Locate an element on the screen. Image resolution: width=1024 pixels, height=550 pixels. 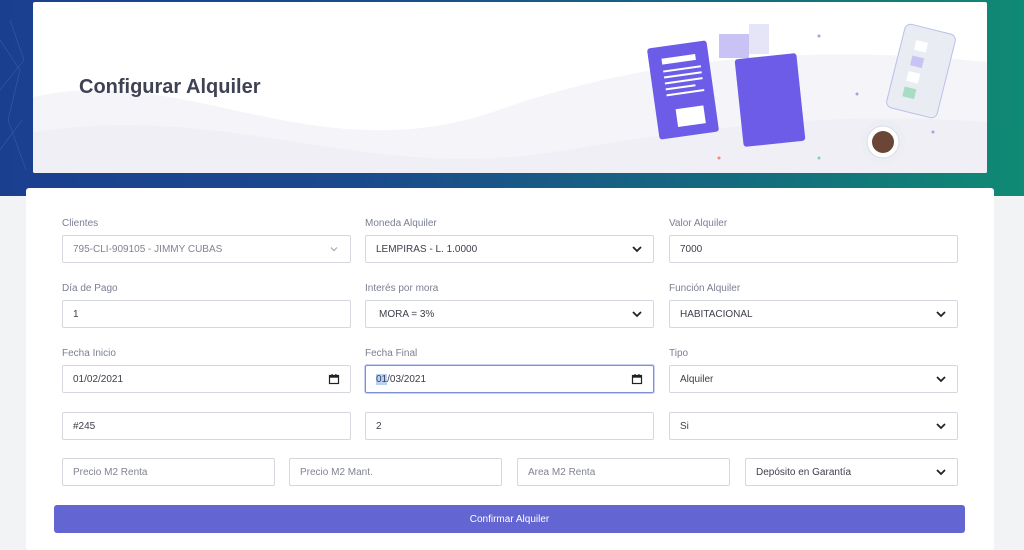
fecha-final-value: 01/03/2021 is located at coordinates (503, 379).